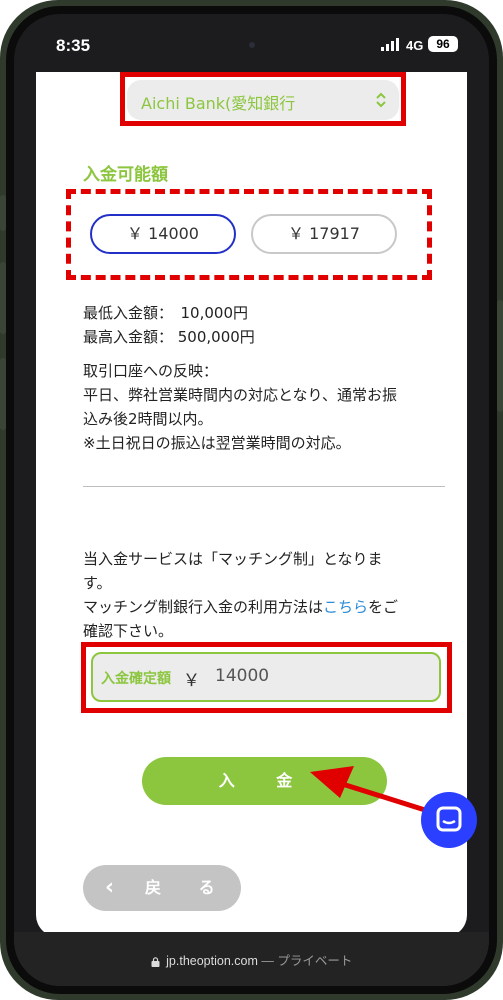 The width and height of the screenshot is (503, 1000). What do you see at coordinates (97, 583) in the screenshot?
I see `matching-text: す。` at bounding box center [97, 583].